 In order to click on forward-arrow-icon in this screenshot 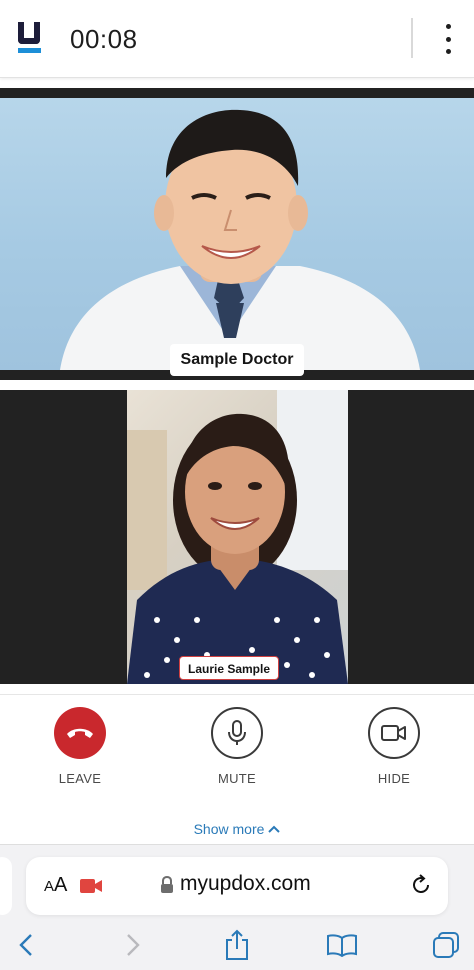, I will do `click(133, 945)`.